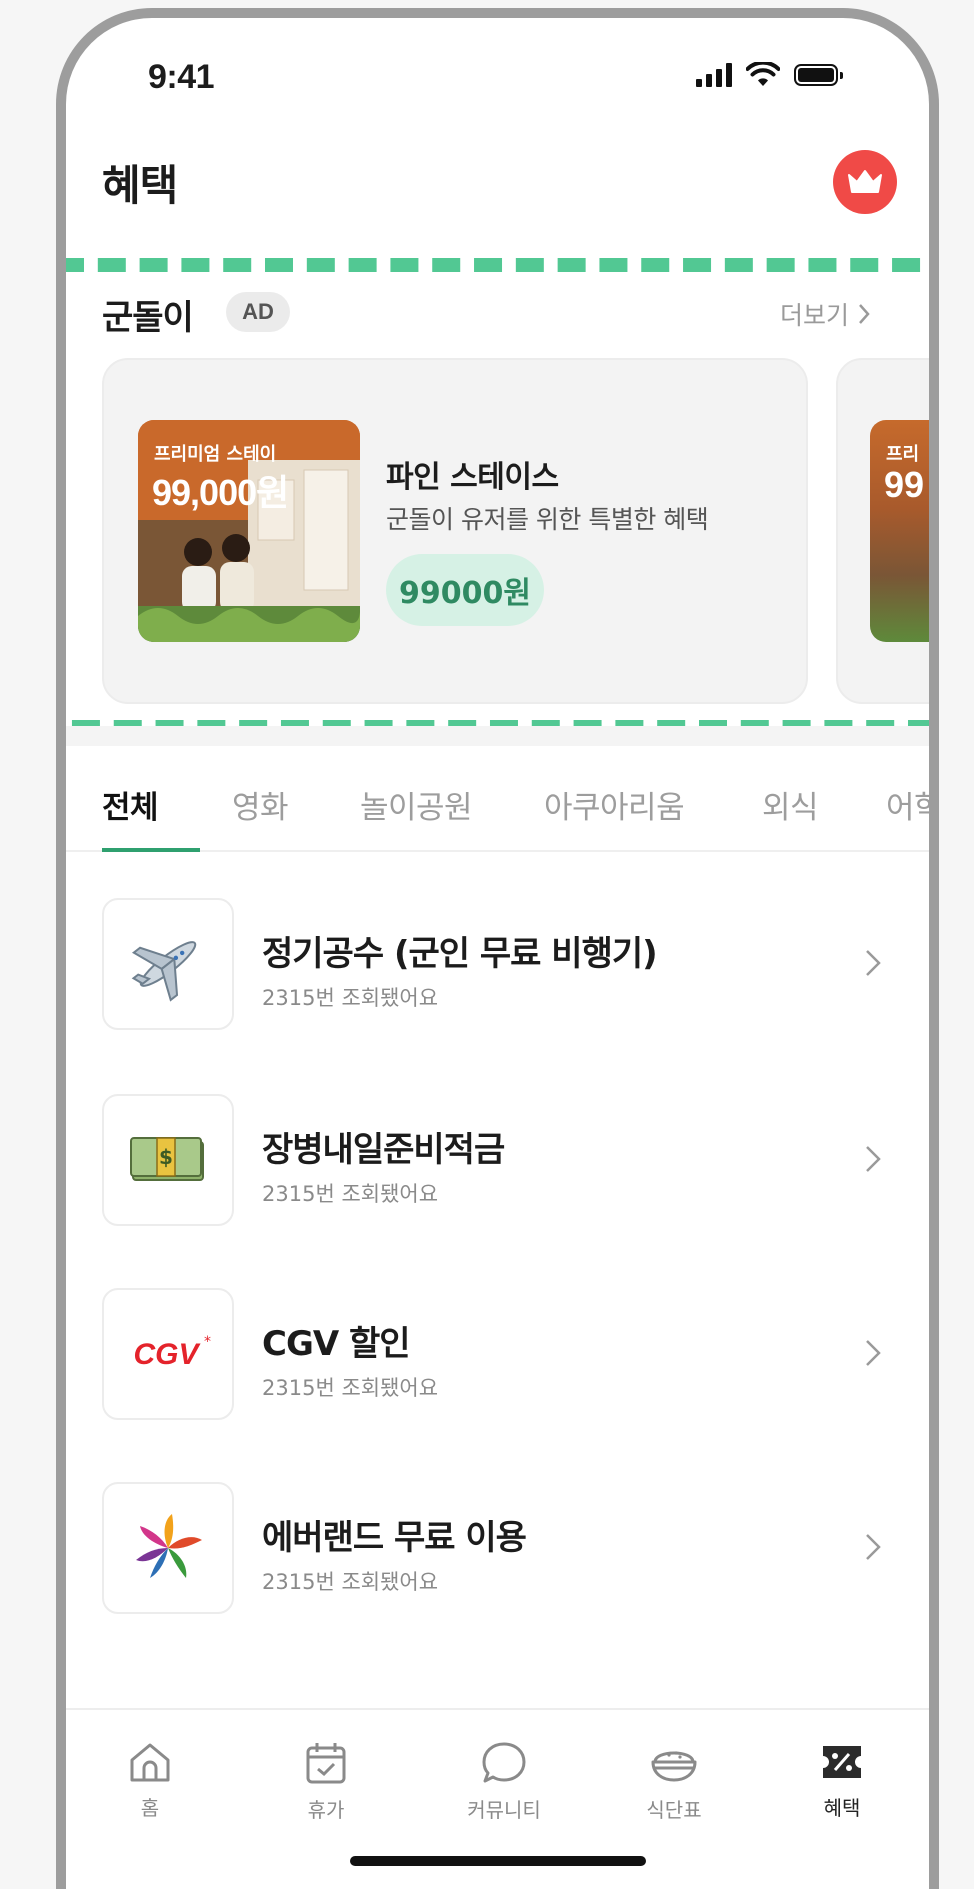 The width and height of the screenshot is (974, 1889). I want to click on item-title: CGV 할인, so click(336, 1344).